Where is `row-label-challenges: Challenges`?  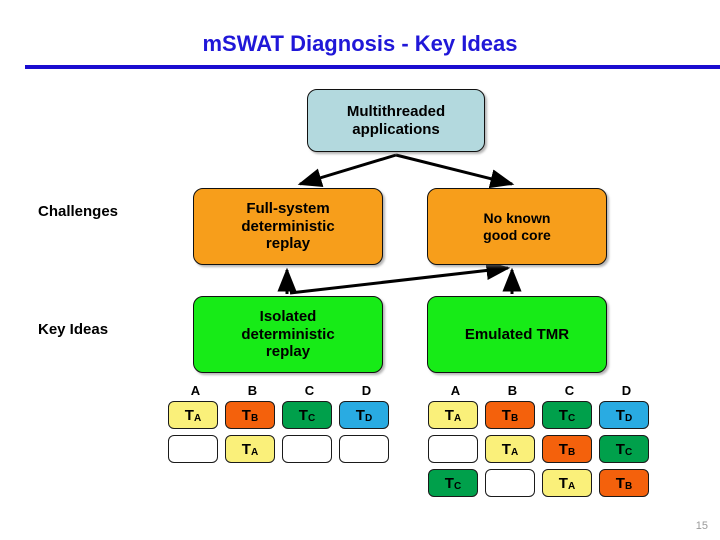
row-label-challenges: Challenges is located at coordinates (78, 211).